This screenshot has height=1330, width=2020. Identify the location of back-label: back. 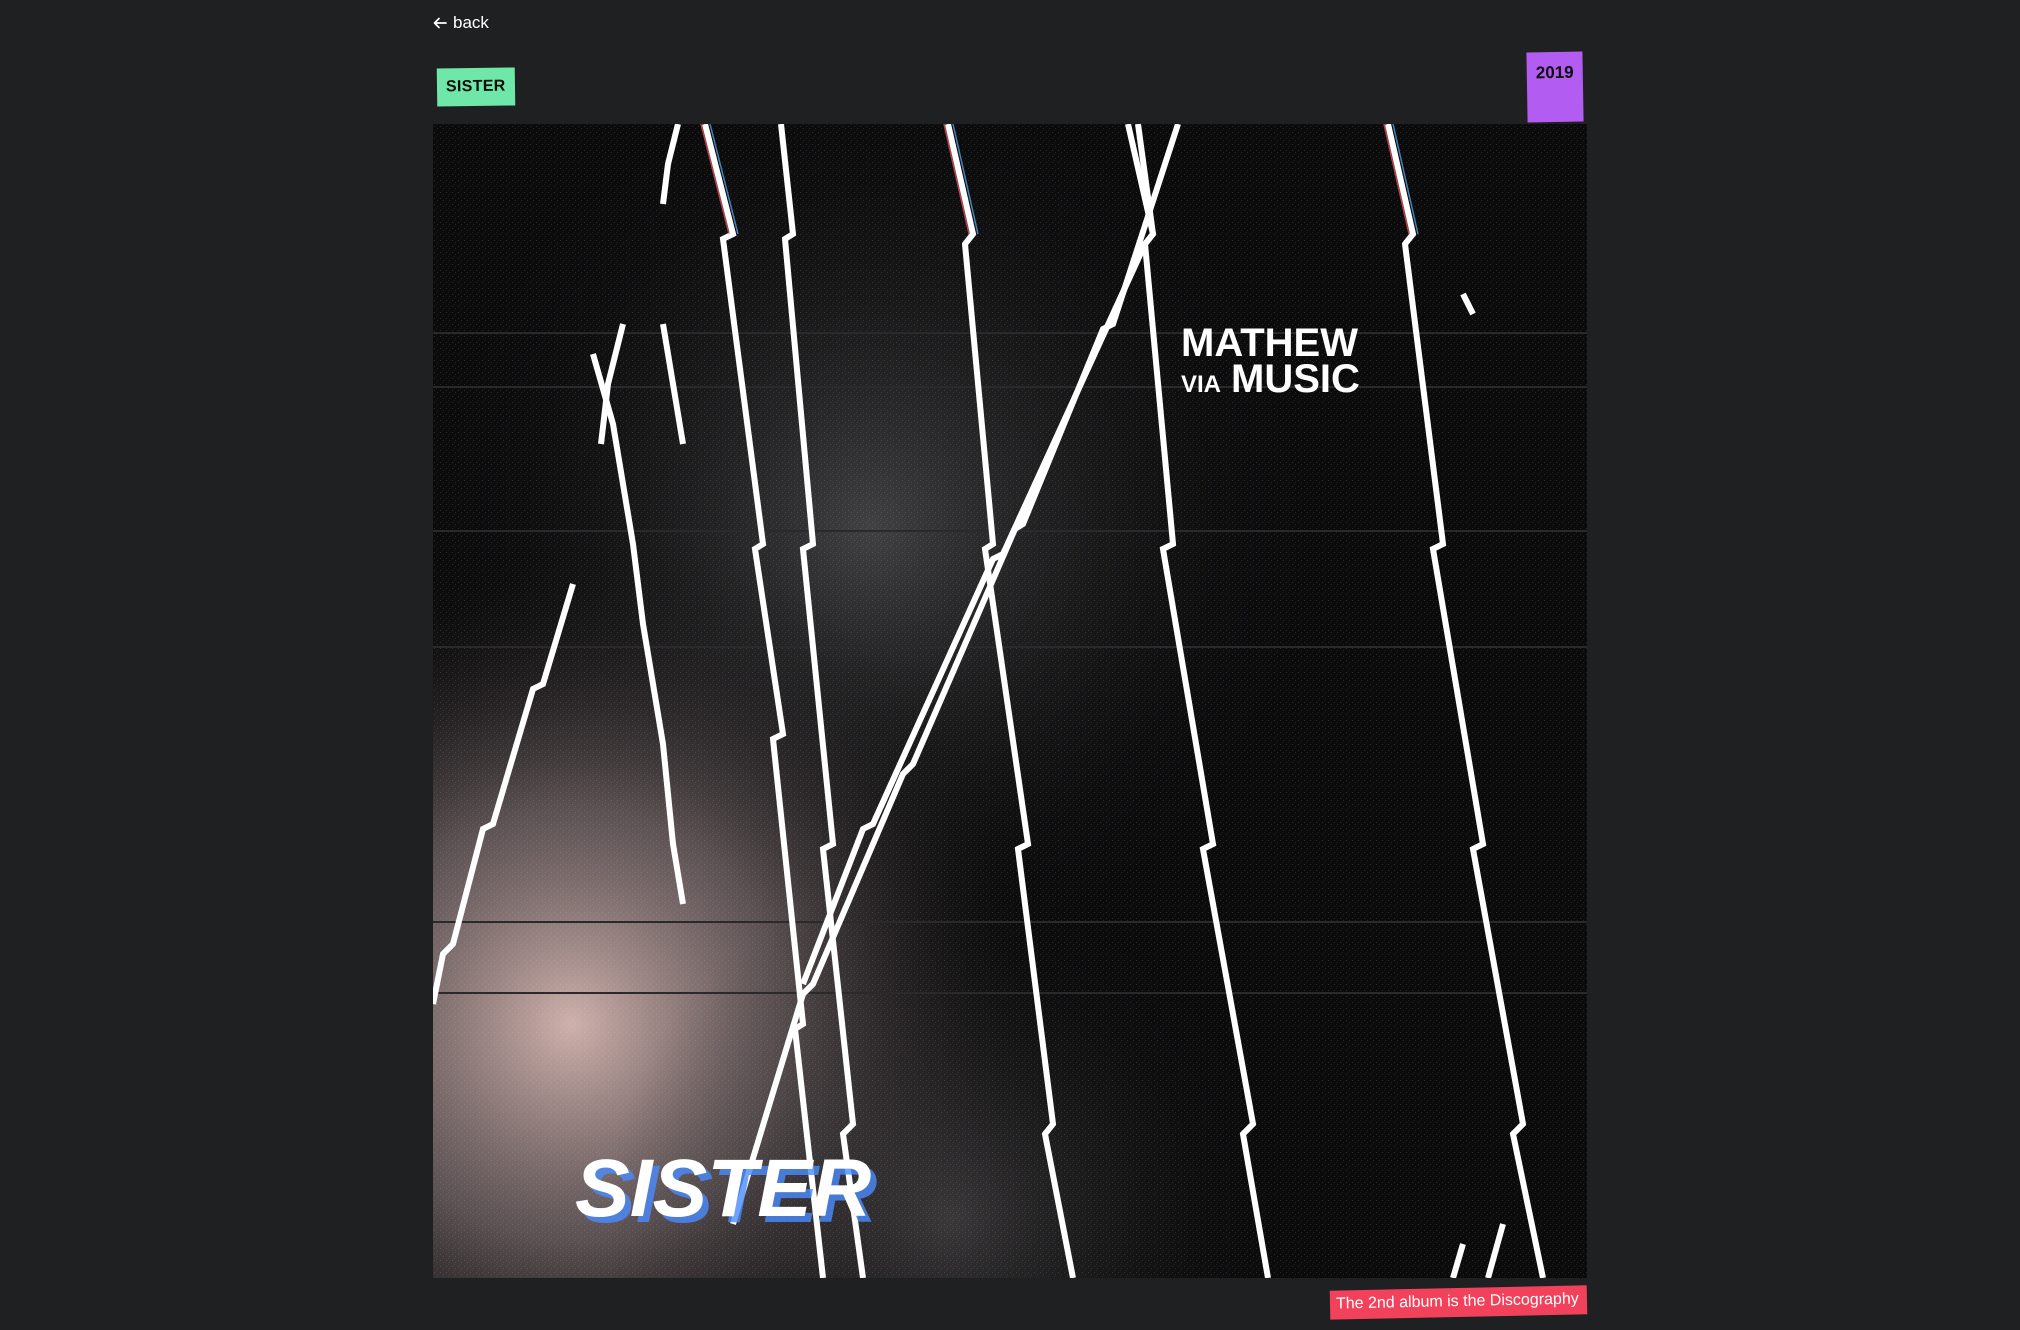
(471, 22).